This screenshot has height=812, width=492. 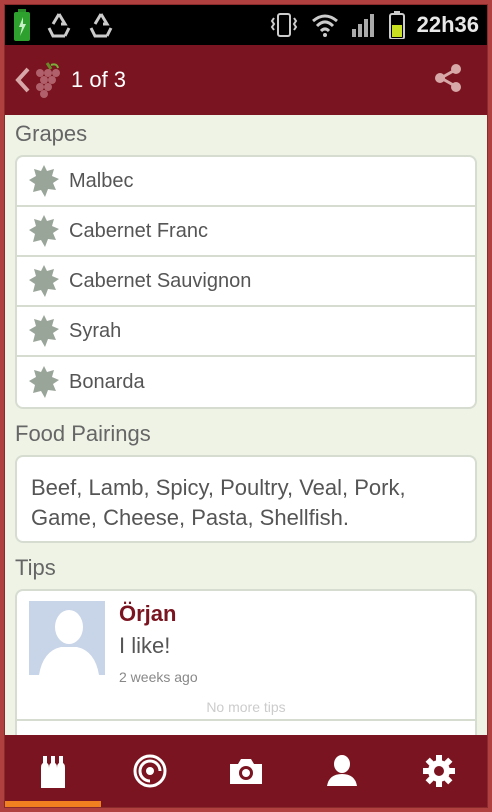 I want to click on tip-timestamp: 2 weeks ago, so click(x=158, y=677).